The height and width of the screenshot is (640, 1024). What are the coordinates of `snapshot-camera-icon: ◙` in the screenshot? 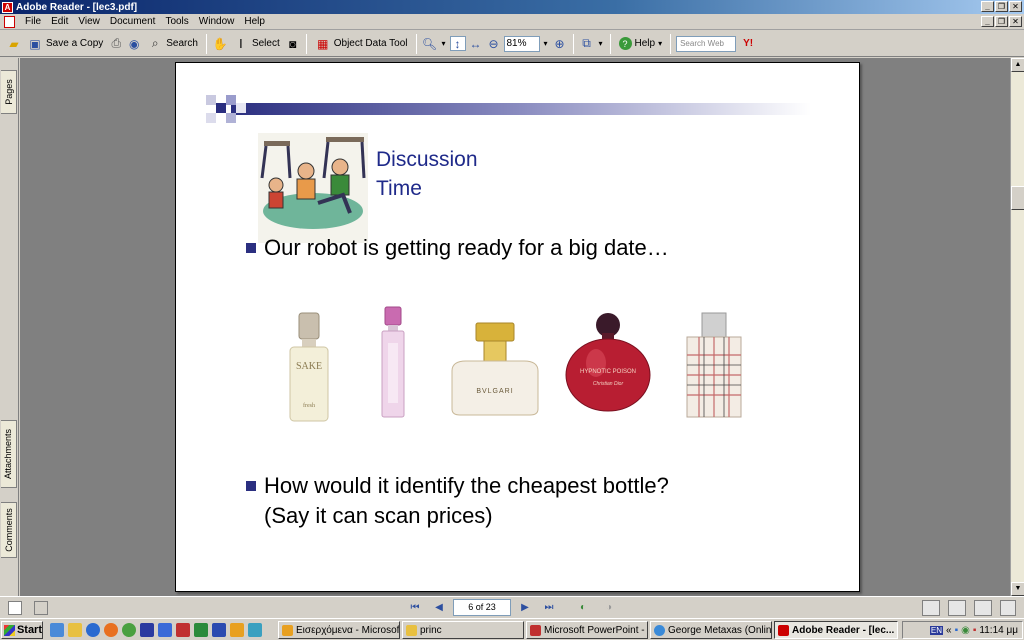 It's located at (293, 43).